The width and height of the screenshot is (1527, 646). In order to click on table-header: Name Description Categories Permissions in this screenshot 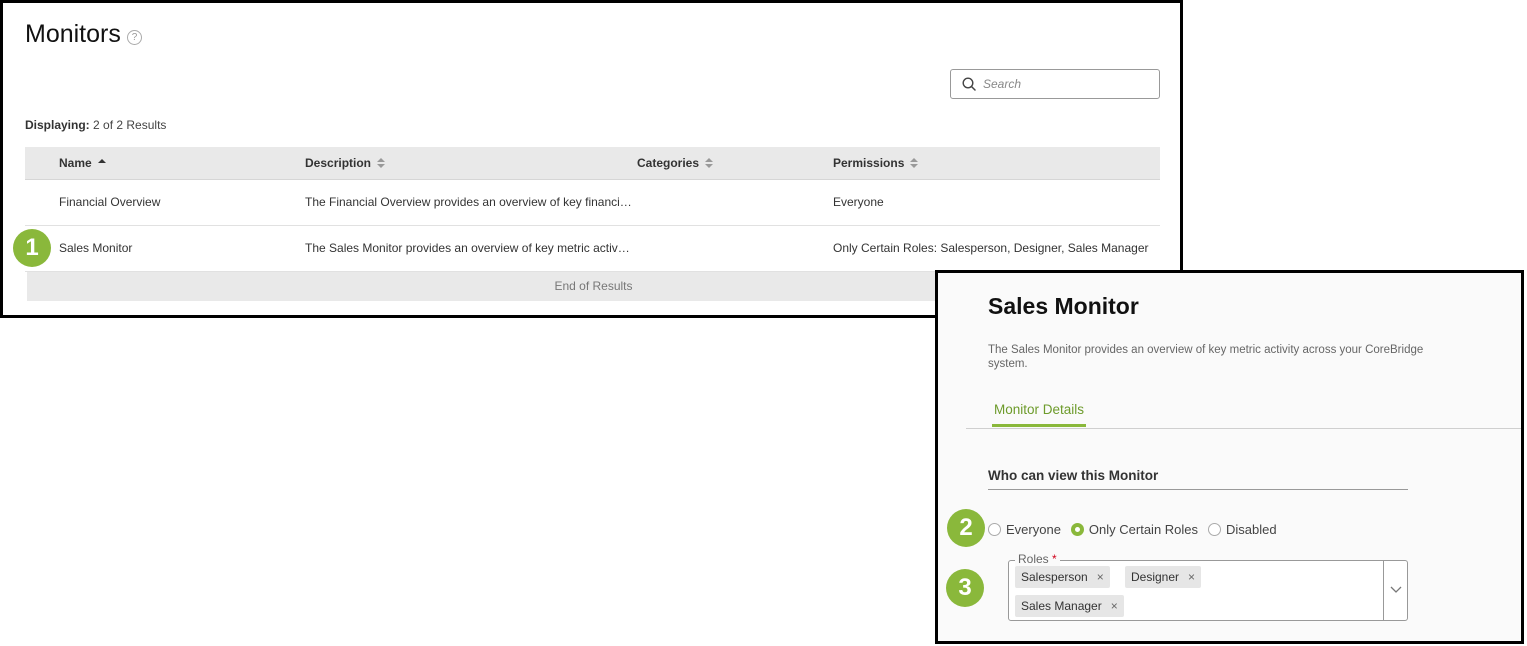, I will do `click(592, 163)`.